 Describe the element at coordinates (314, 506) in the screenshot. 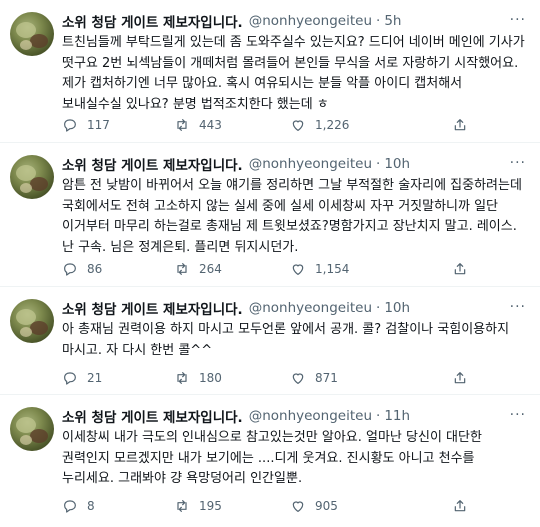

I see `like-button: 905` at that location.